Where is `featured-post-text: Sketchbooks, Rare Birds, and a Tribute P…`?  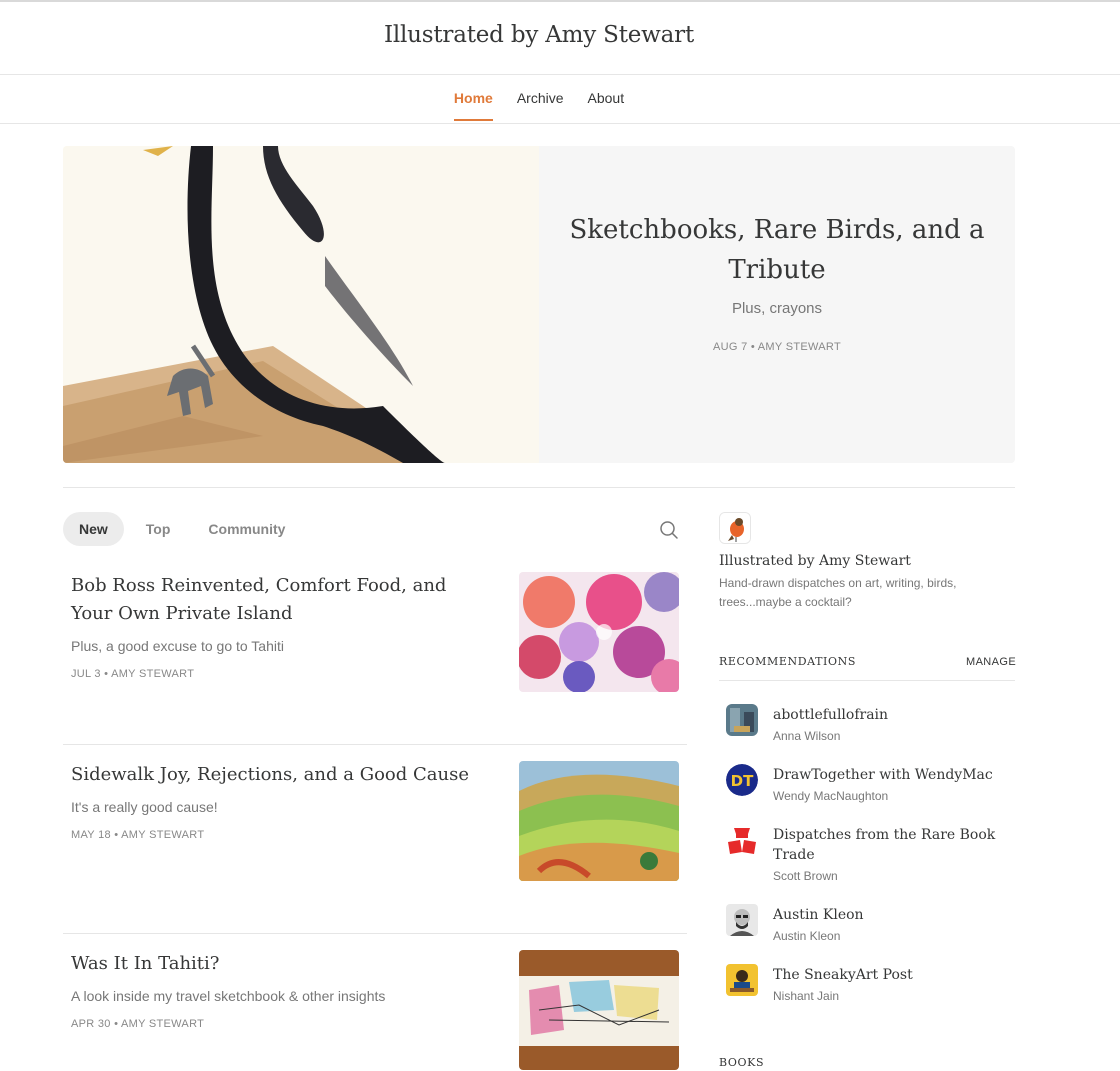 featured-post-text: Sketchbooks, Rare Birds, and a Tribute P… is located at coordinates (777, 304).